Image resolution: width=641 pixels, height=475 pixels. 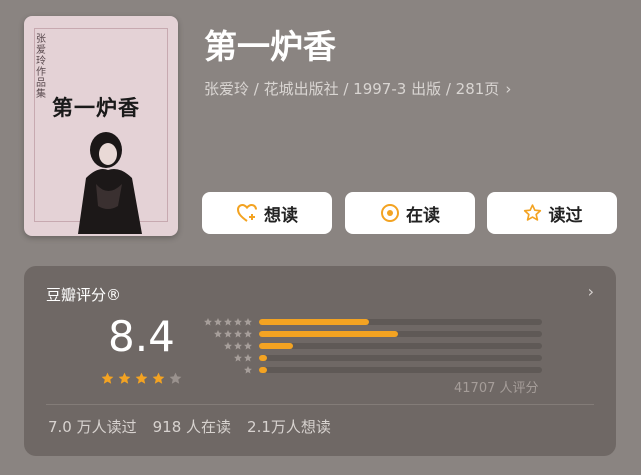 I want to click on target-circle-icon, so click(x=390, y=213).